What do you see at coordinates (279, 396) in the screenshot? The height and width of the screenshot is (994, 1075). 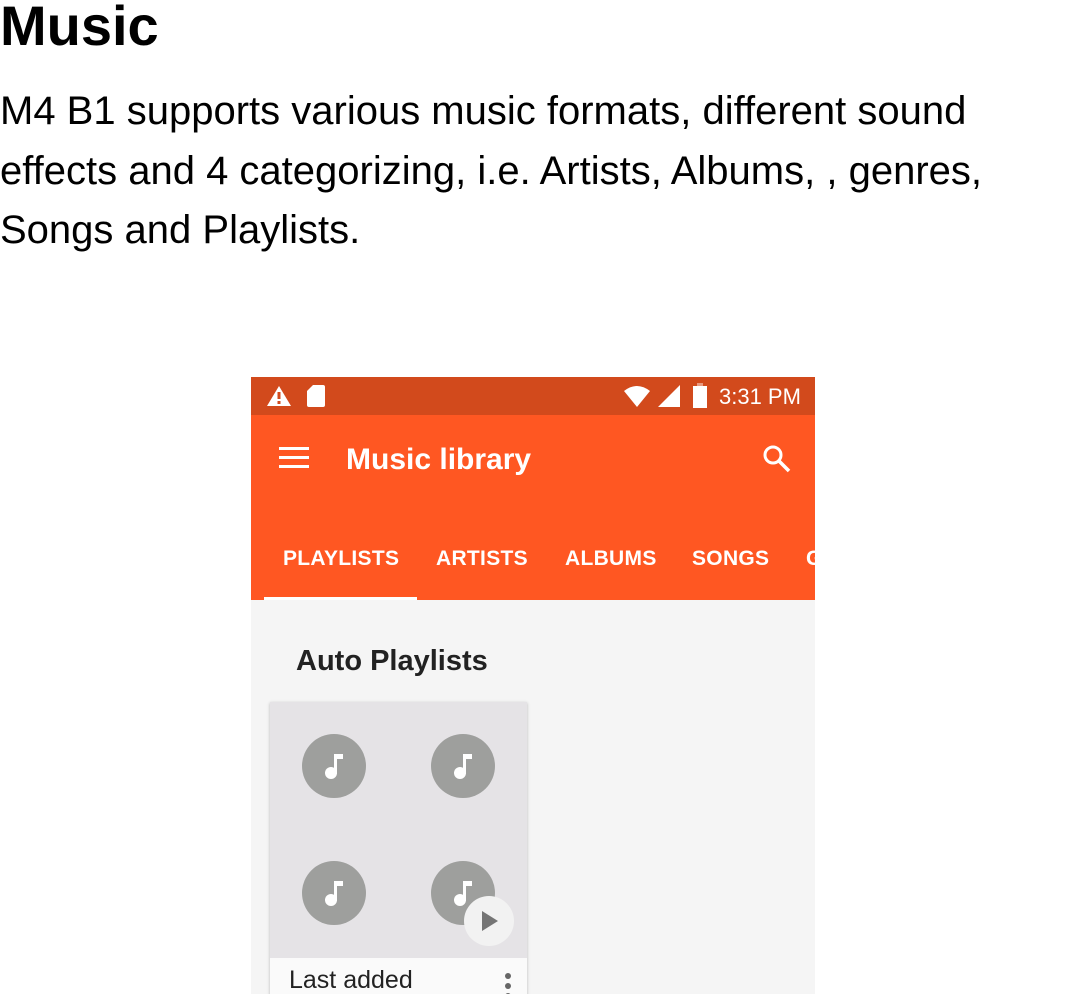 I see `warning-icon` at bounding box center [279, 396].